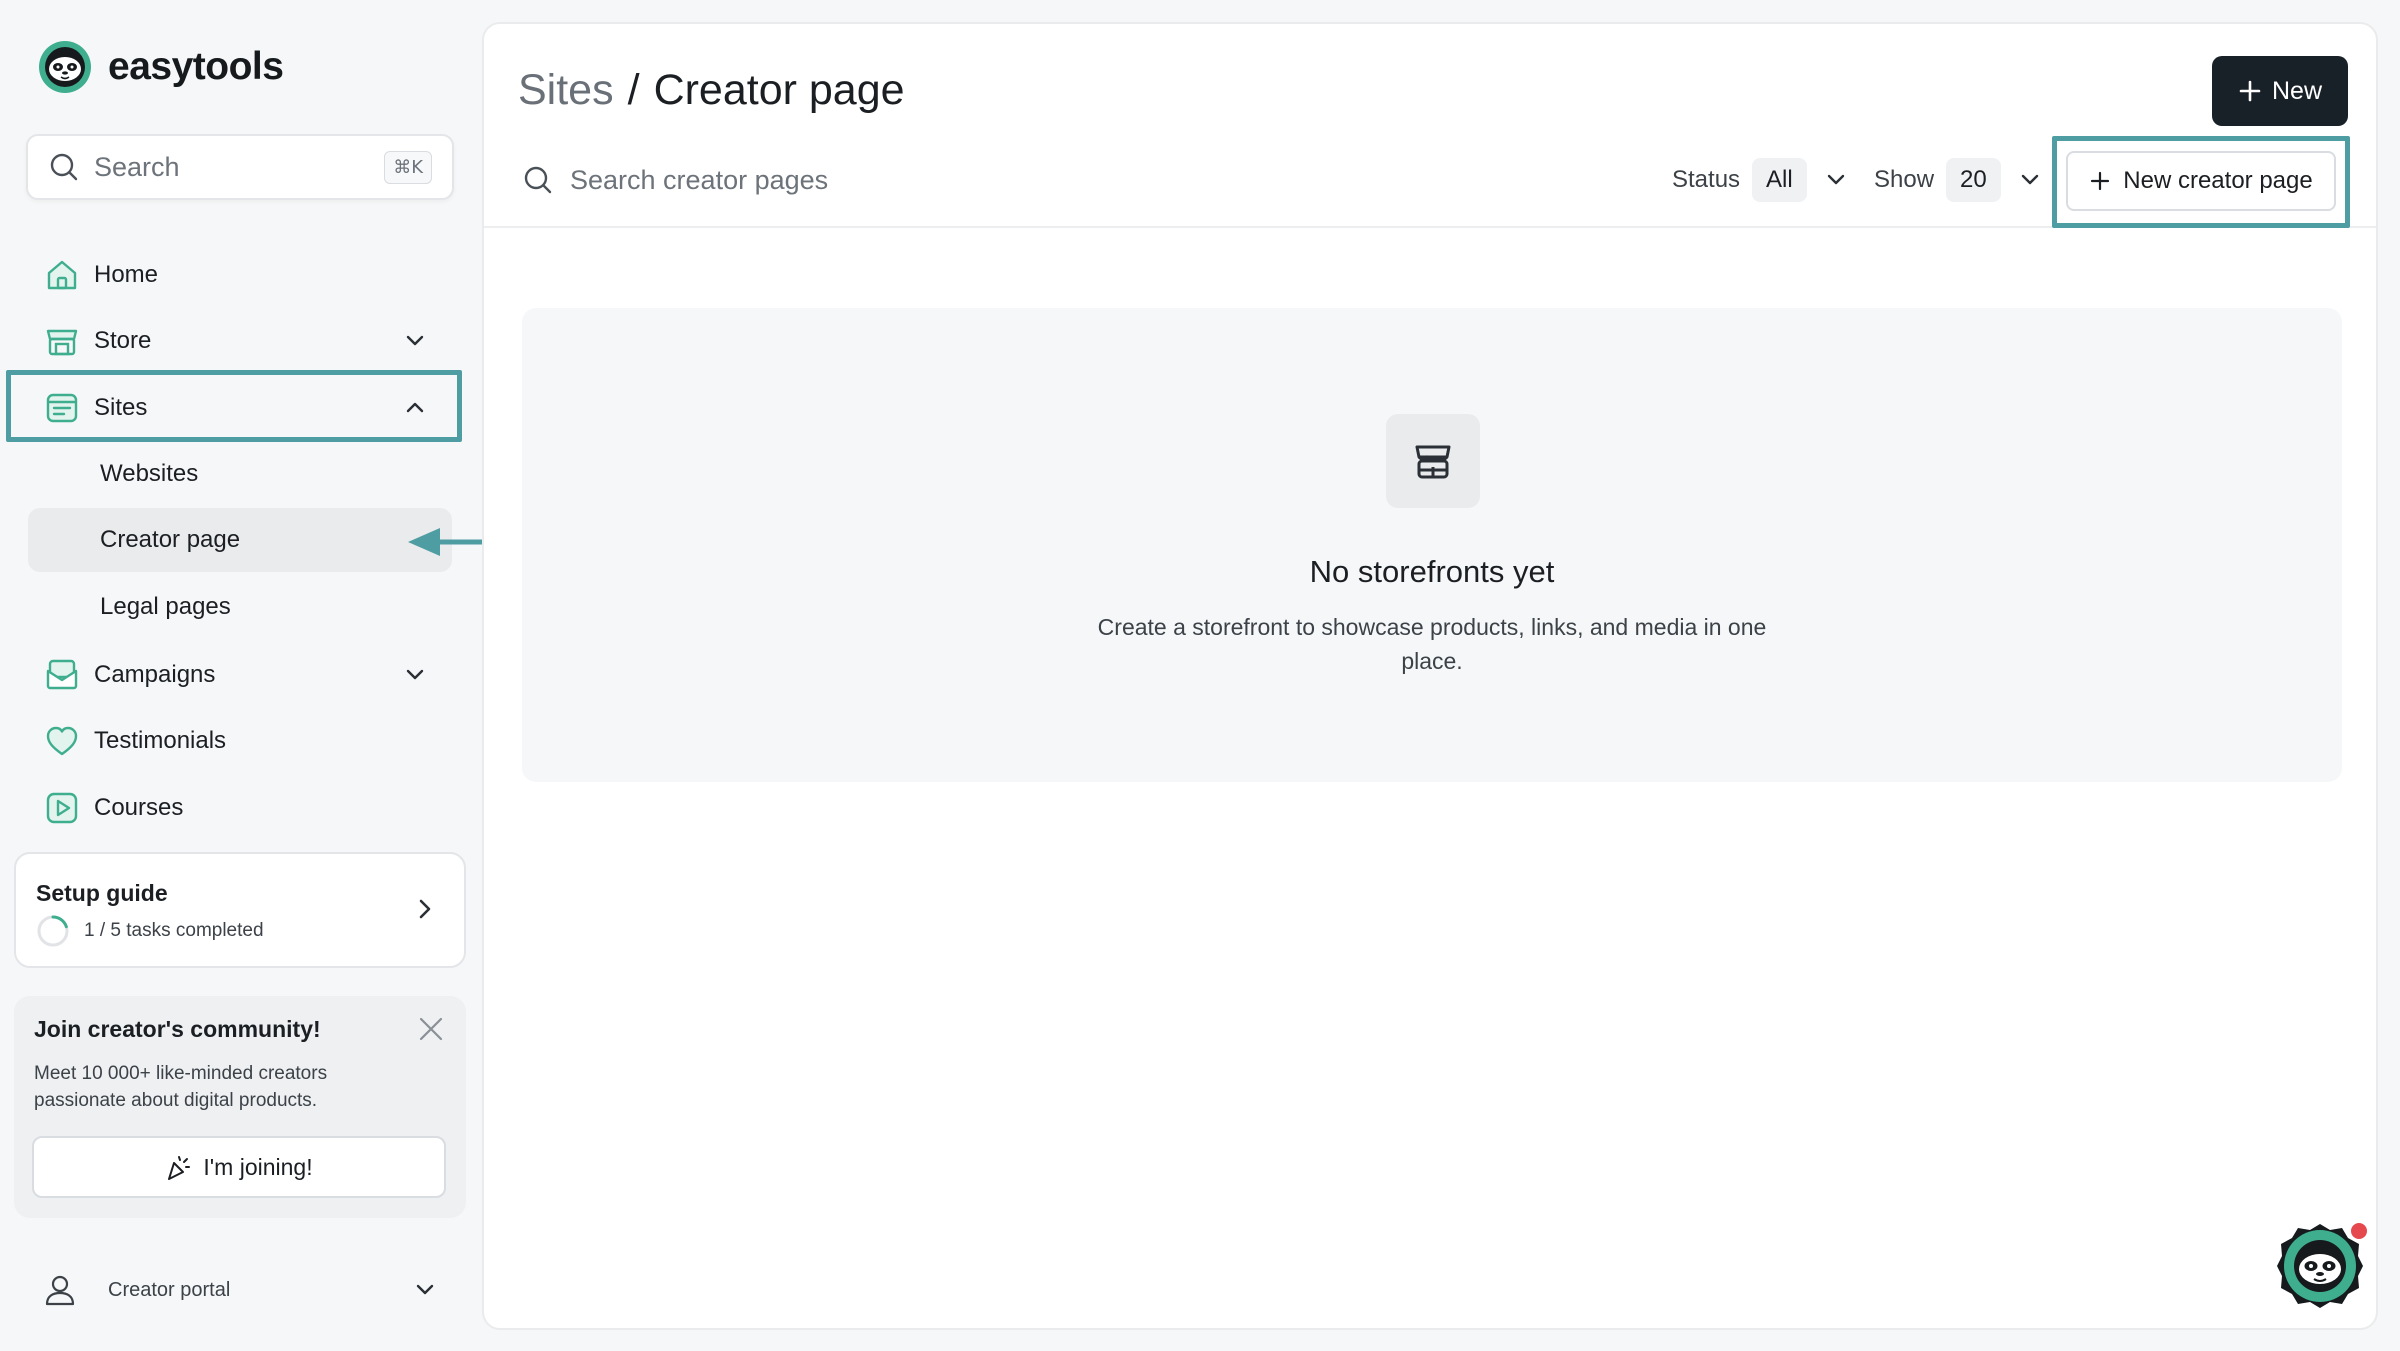  I want to click on page-size-label: Show, so click(1904, 179).